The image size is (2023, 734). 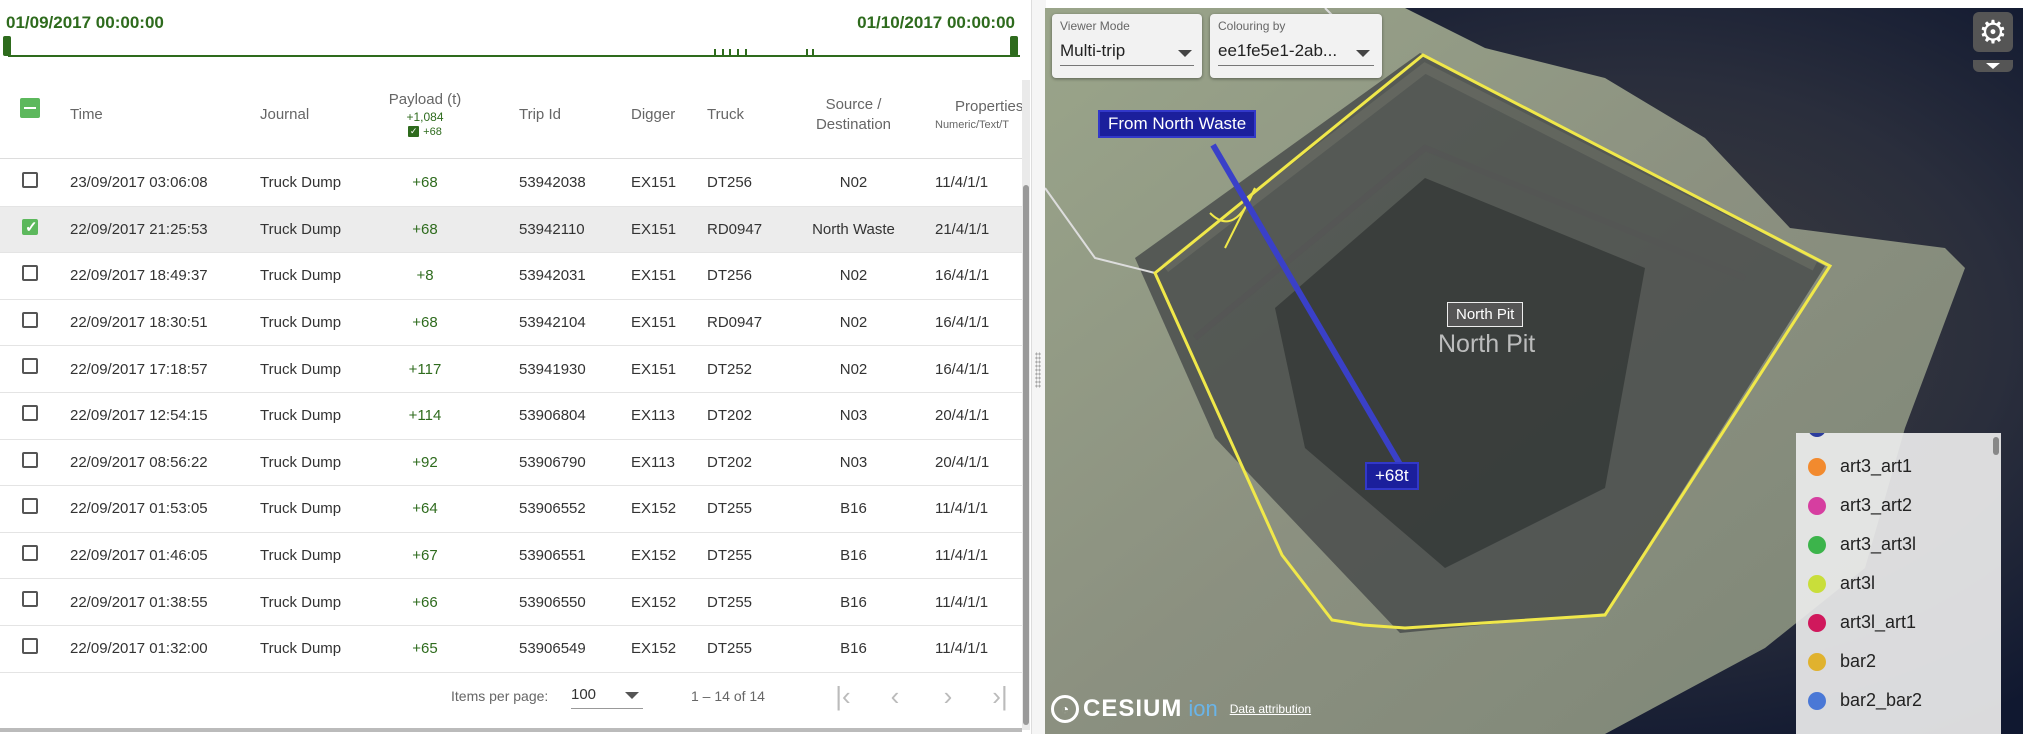 What do you see at coordinates (936, 22) in the screenshot?
I see `timeline-end-label: 01/10/2017 00:00:00` at bounding box center [936, 22].